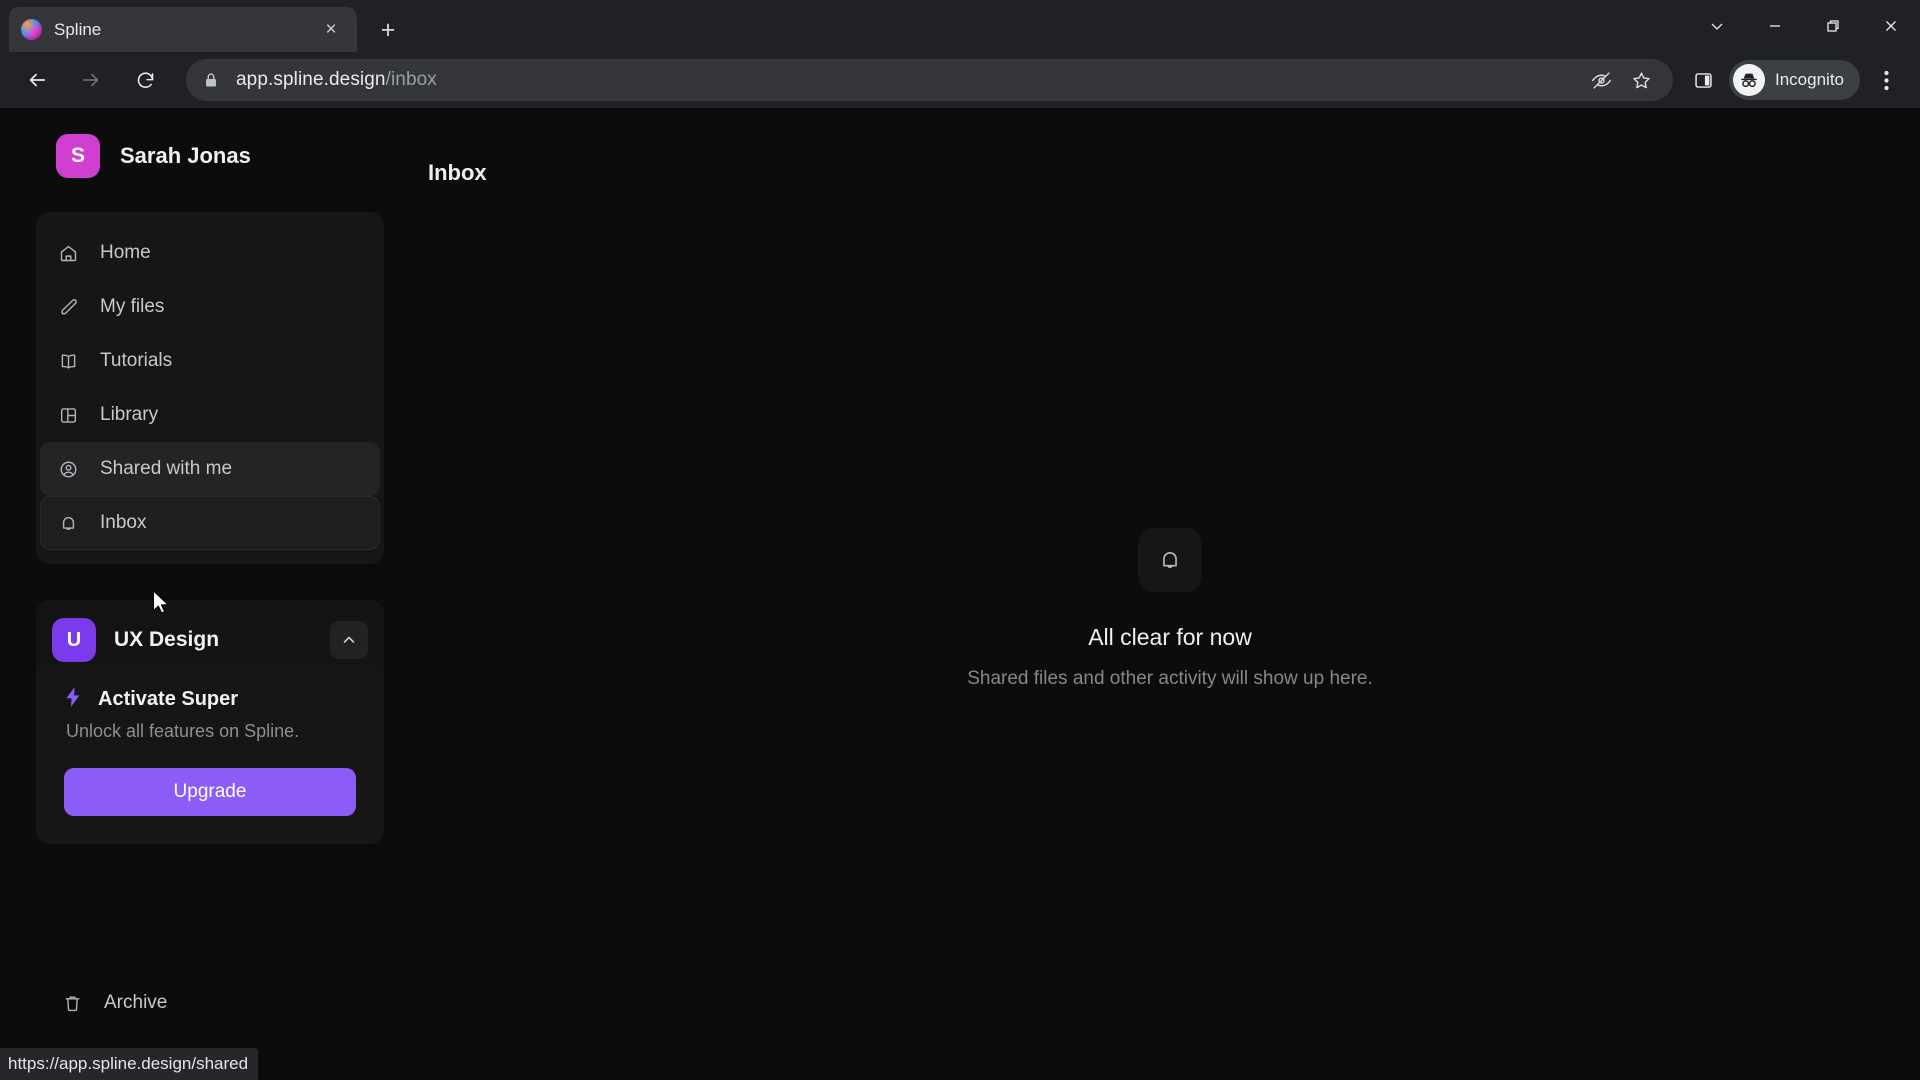  I want to click on incognito-icon, so click(1749, 80).